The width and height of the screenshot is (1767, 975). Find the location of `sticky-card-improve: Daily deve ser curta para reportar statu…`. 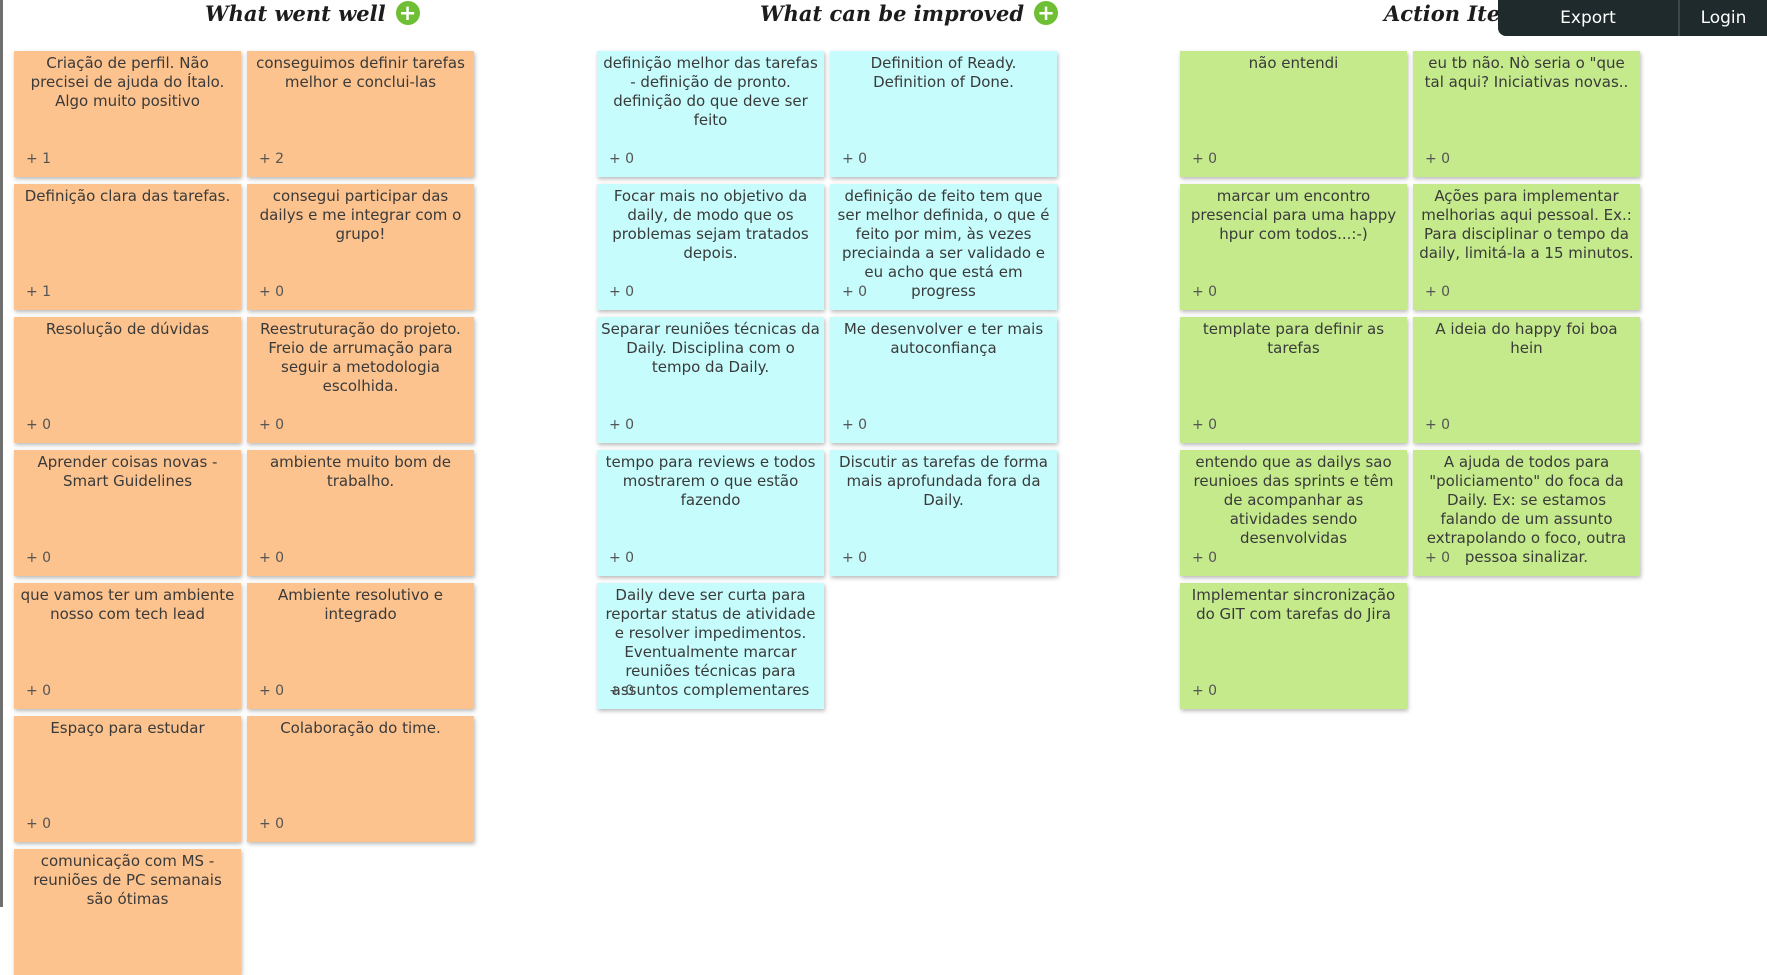

sticky-card-improve: Daily deve ser curta para reportar statu… is located at coordinates (710, 646).